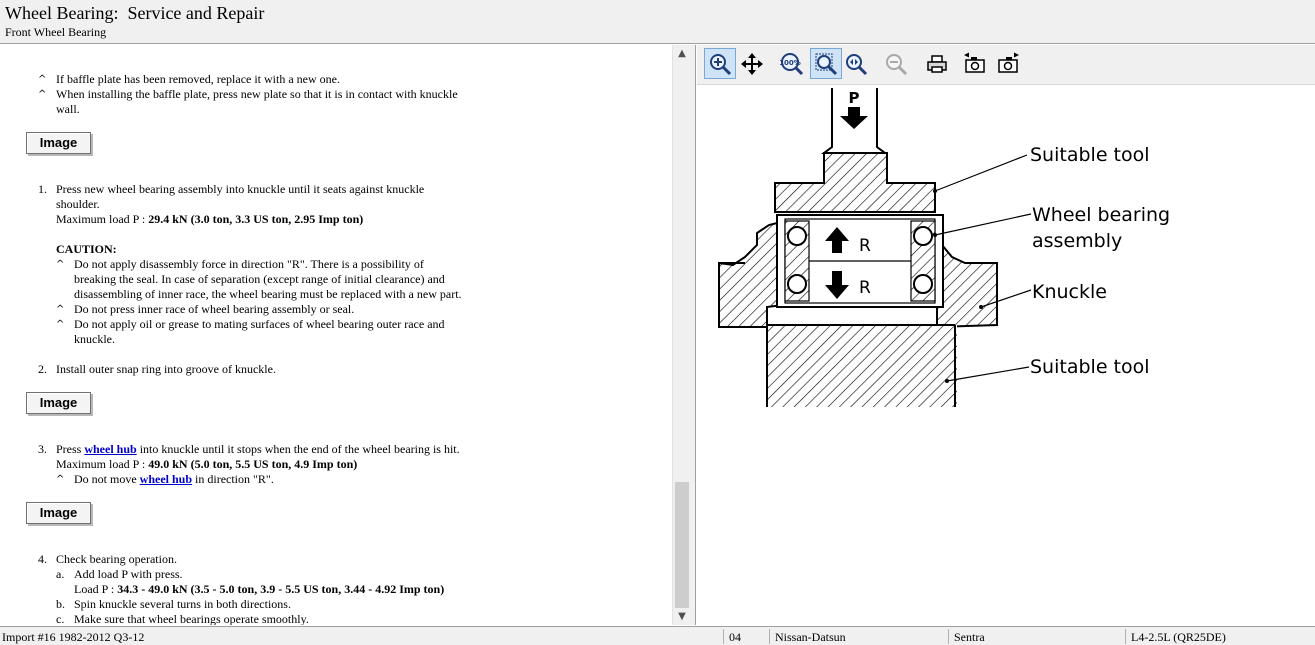  Describe the element at coordinates (60, 618) in the screenshot. I see `substep-label: c.` at that location.